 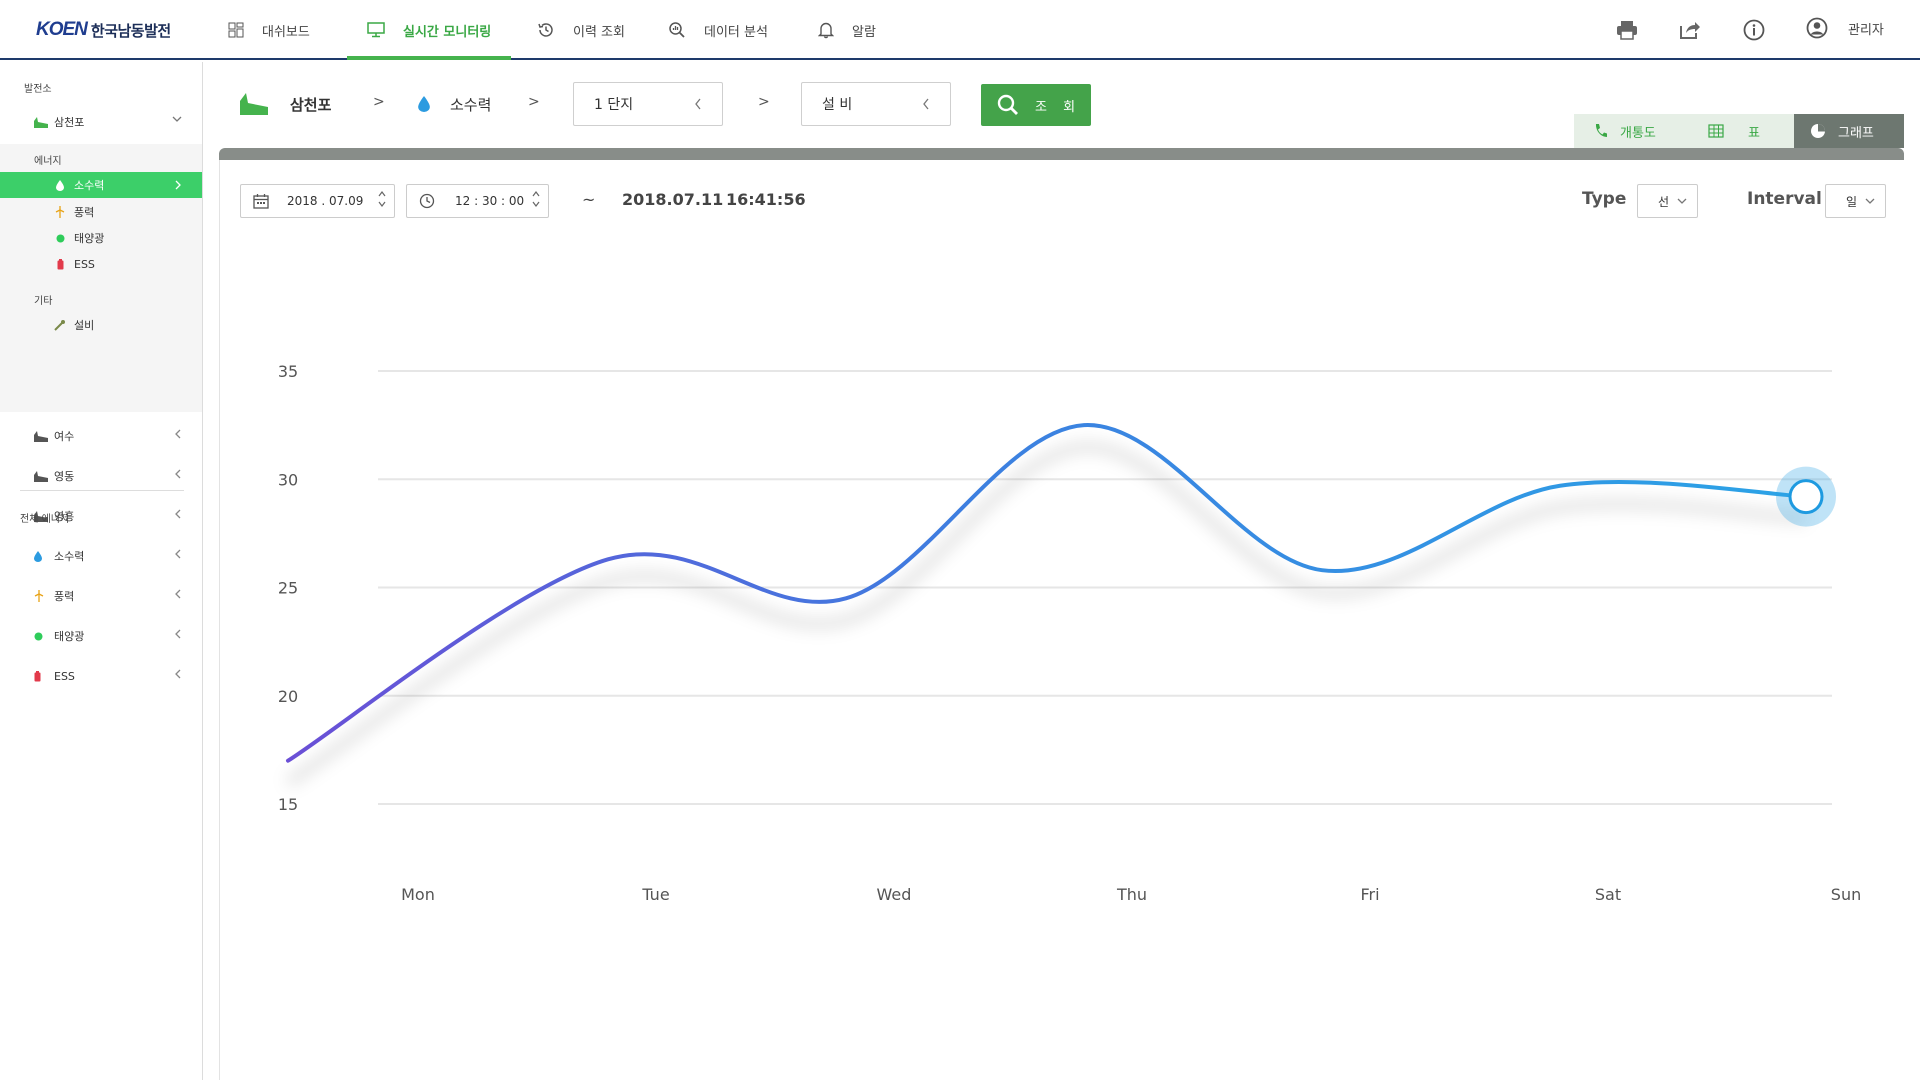 I want to click on nav-data-analysis: 데이터 분석, so click(x=718, y=30).